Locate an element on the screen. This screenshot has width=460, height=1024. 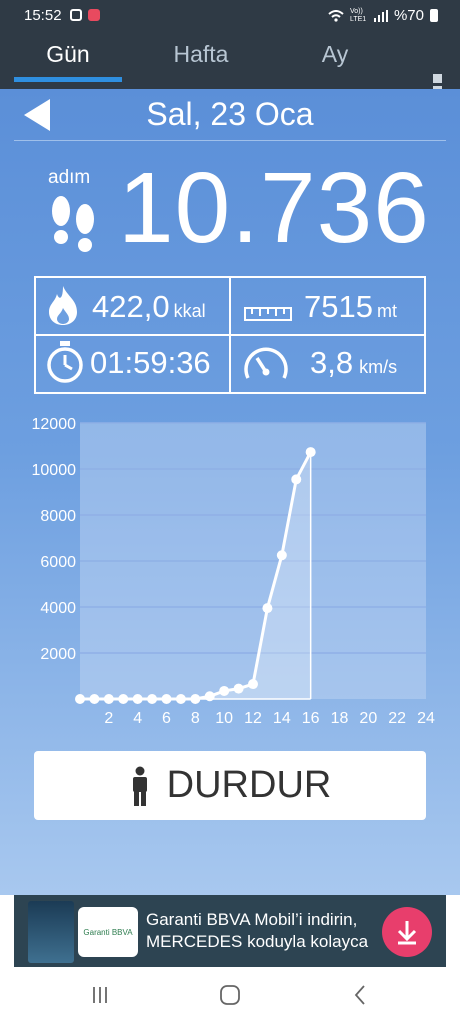
ruler-icon is located at coordinates (268, 314).